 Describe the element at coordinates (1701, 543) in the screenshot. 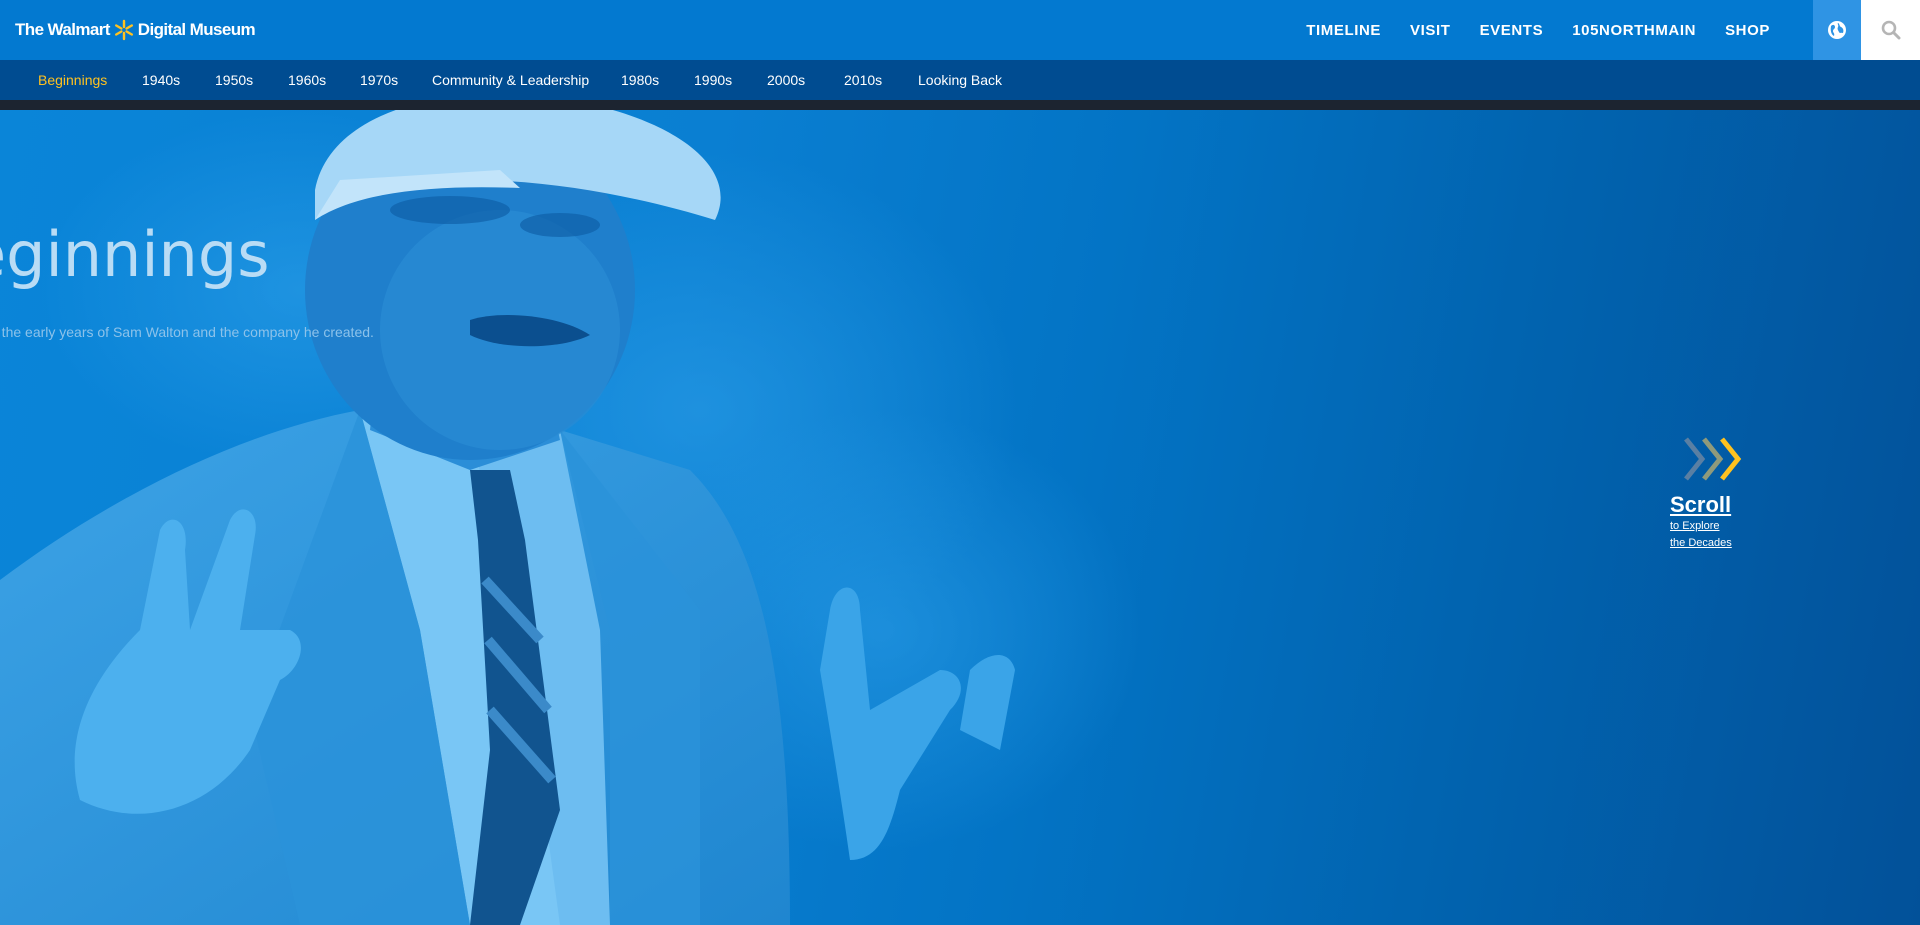

I see `scroll-subtext-line2: the Decades` at that location.